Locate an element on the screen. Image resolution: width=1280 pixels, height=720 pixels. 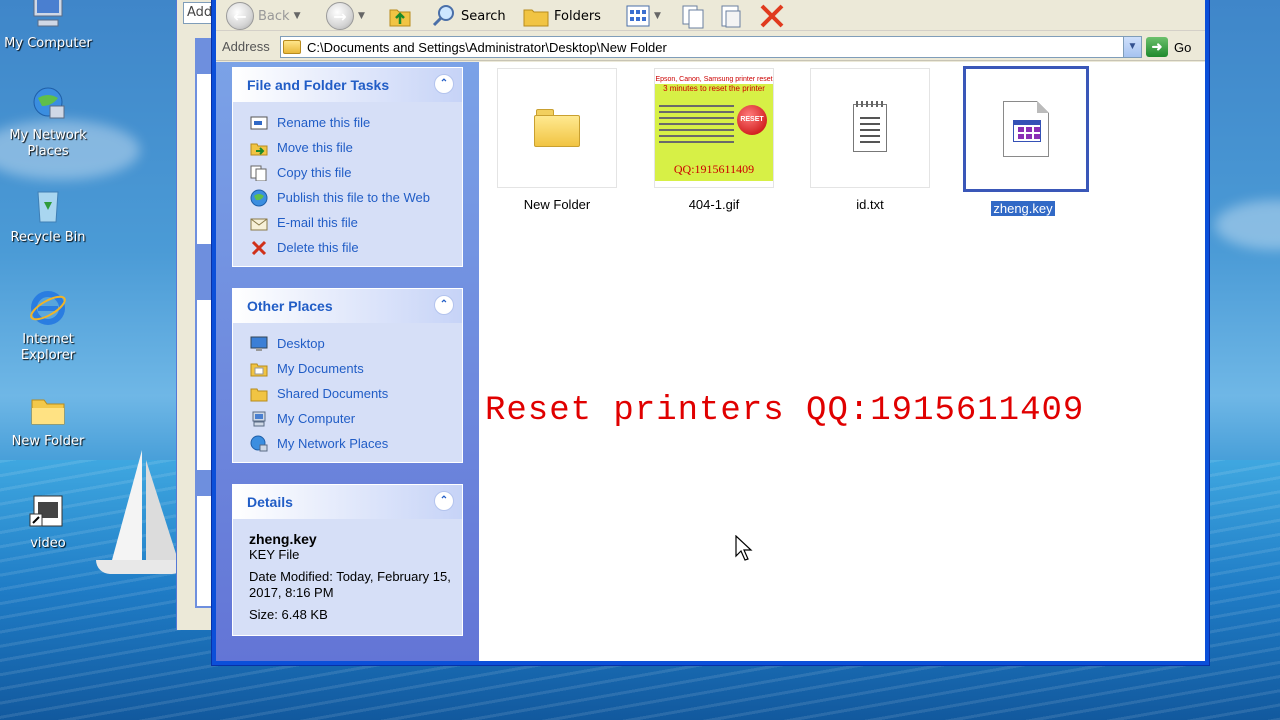
search-label: Search is located at coordinates (483, 16).